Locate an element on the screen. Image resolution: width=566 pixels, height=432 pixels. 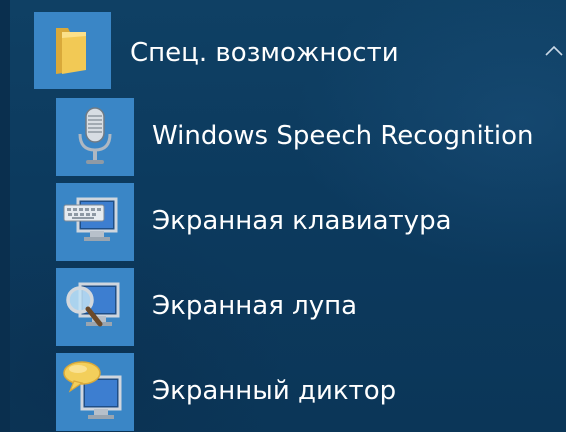
group-tile is located at coordinates (72, 50).